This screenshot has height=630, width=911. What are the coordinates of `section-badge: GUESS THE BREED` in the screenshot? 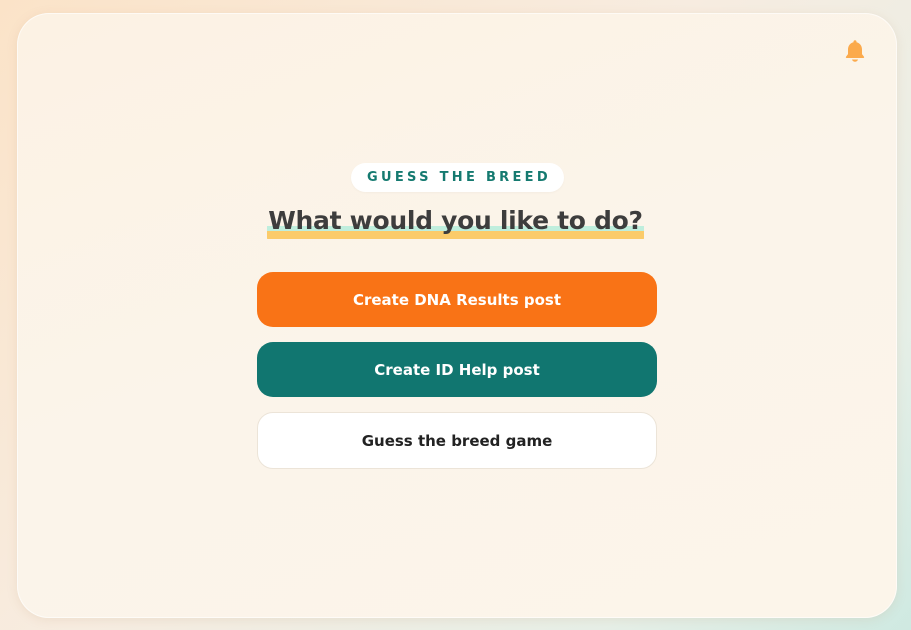 It's located at (457, 177).